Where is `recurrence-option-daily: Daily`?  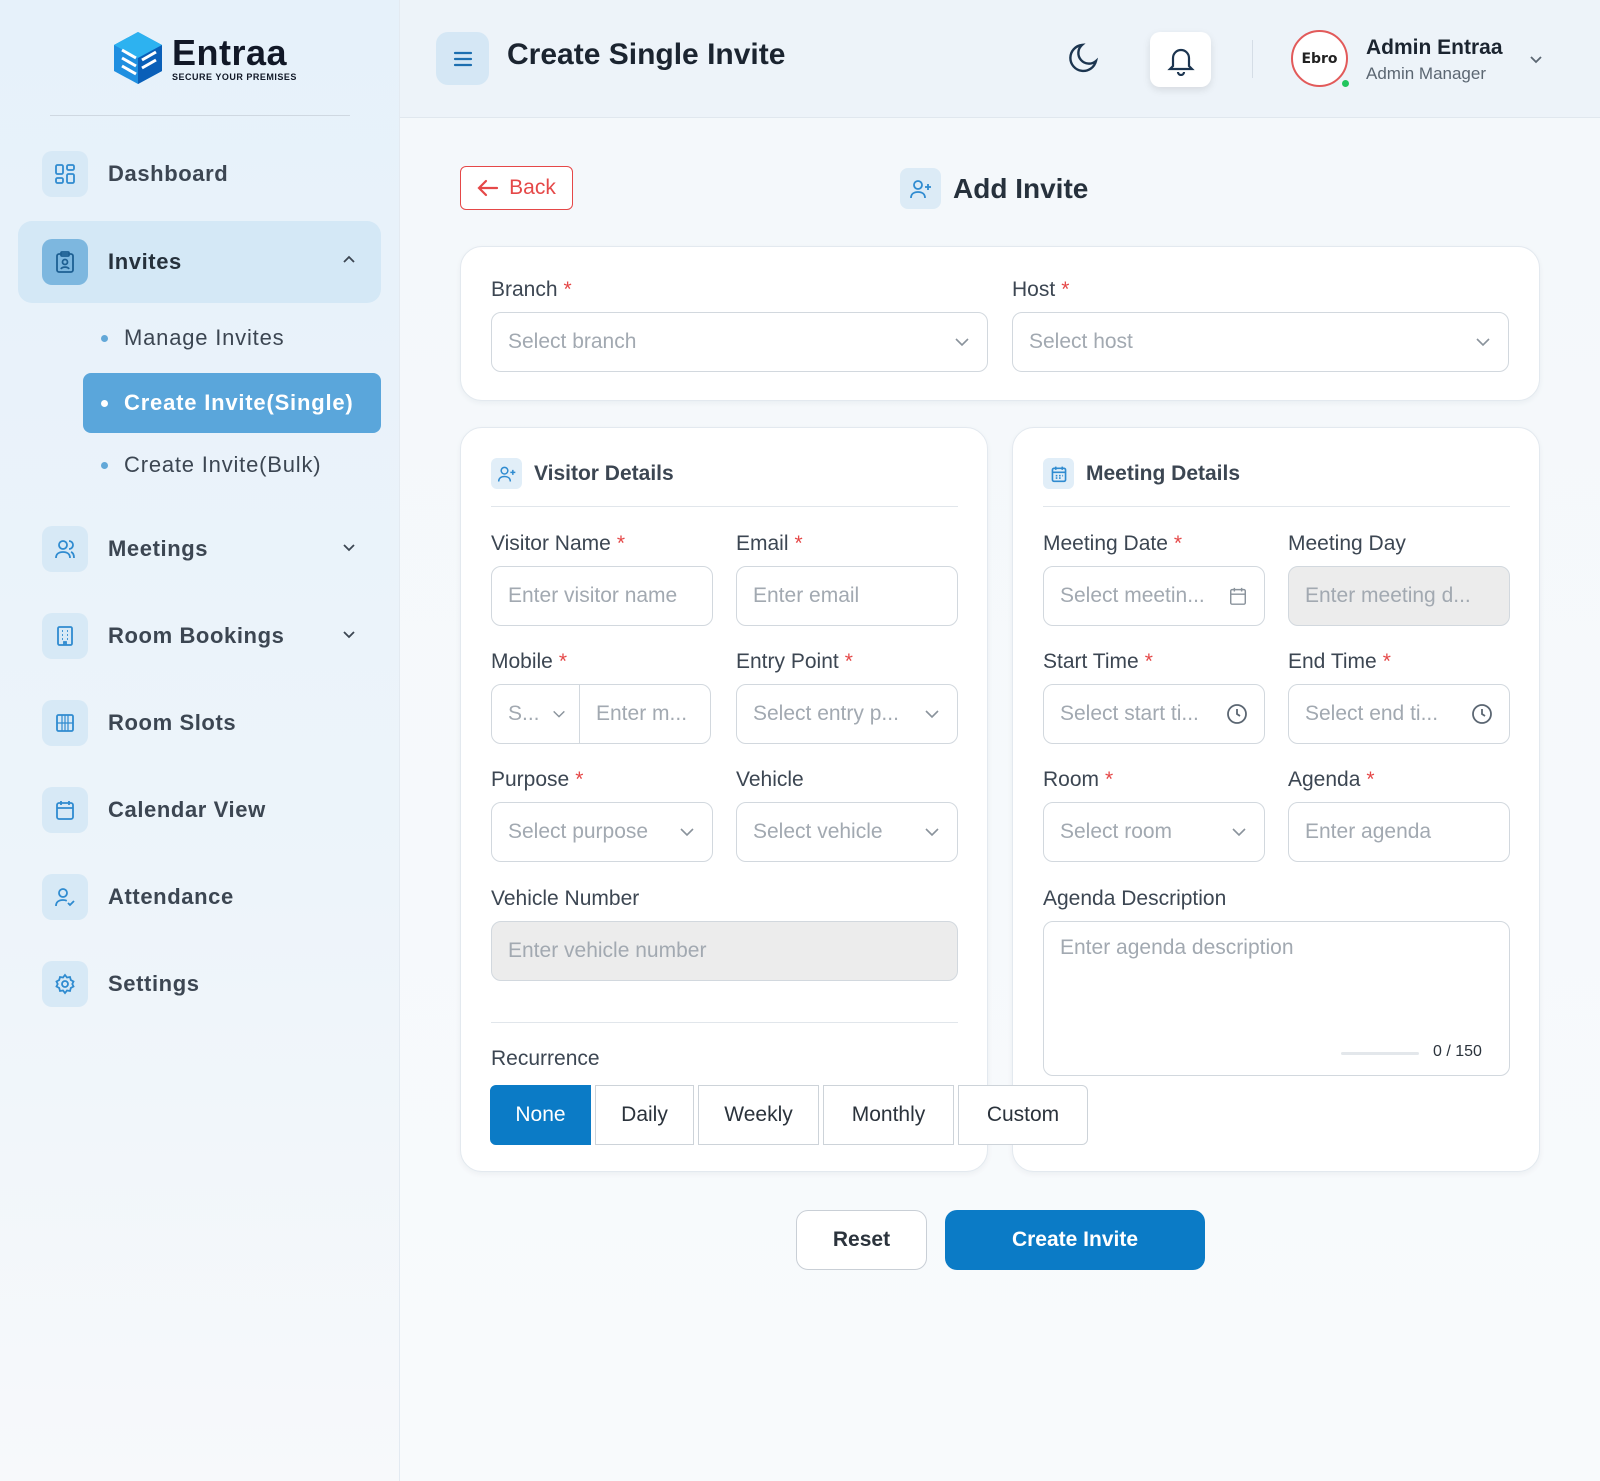
recurrence-option-daily: Daily is located at coordinates (644, 1115).